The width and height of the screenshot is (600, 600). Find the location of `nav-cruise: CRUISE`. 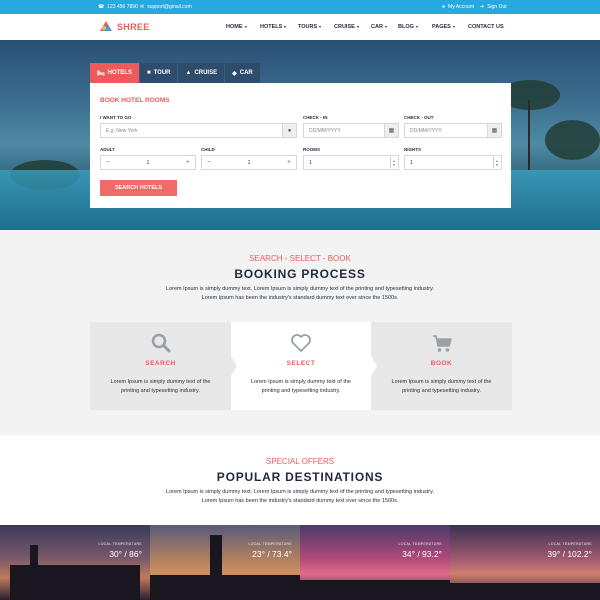

nav-cruise: CRUISE is located at coordinates (346, 27).